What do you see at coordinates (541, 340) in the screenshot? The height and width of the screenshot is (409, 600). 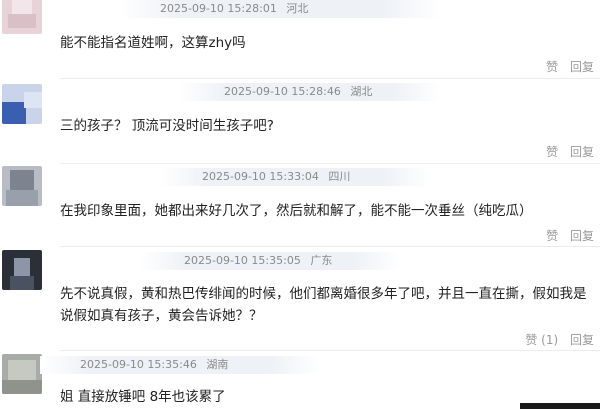 I see `like-button: 赞 (1)` at bounding box center [541, 340].